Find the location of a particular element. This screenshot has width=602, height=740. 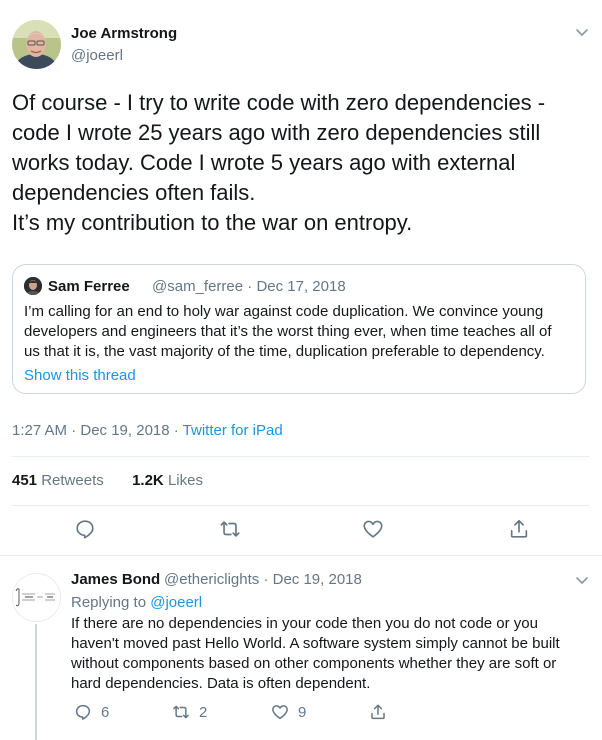

quoted-author-handle: @sam_ferree is located at coordinates (198, 286).